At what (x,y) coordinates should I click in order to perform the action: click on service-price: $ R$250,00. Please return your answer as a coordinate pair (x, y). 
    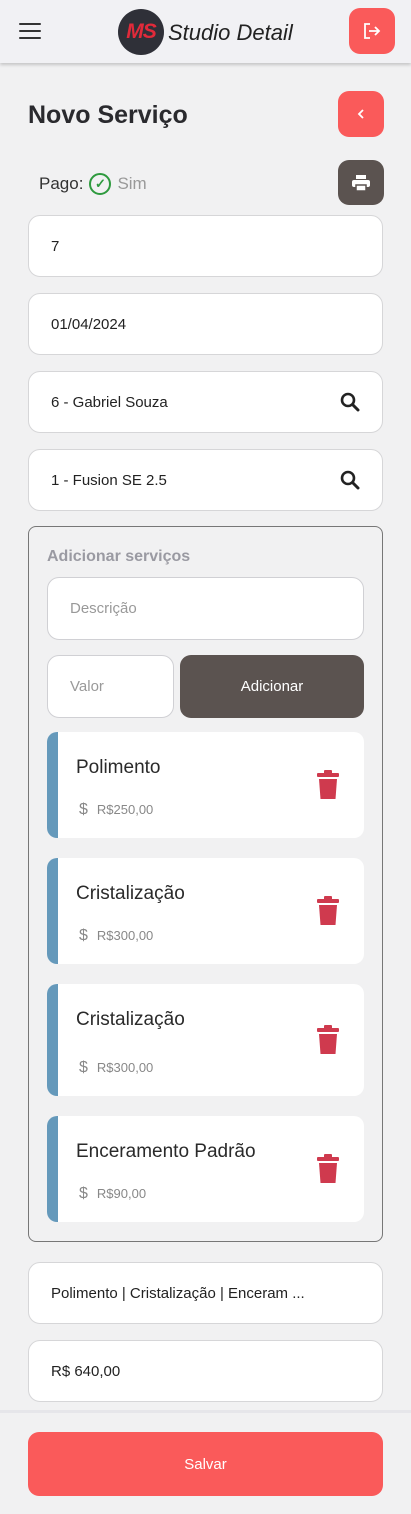
    Looking at the image, I should click on (116, 810).